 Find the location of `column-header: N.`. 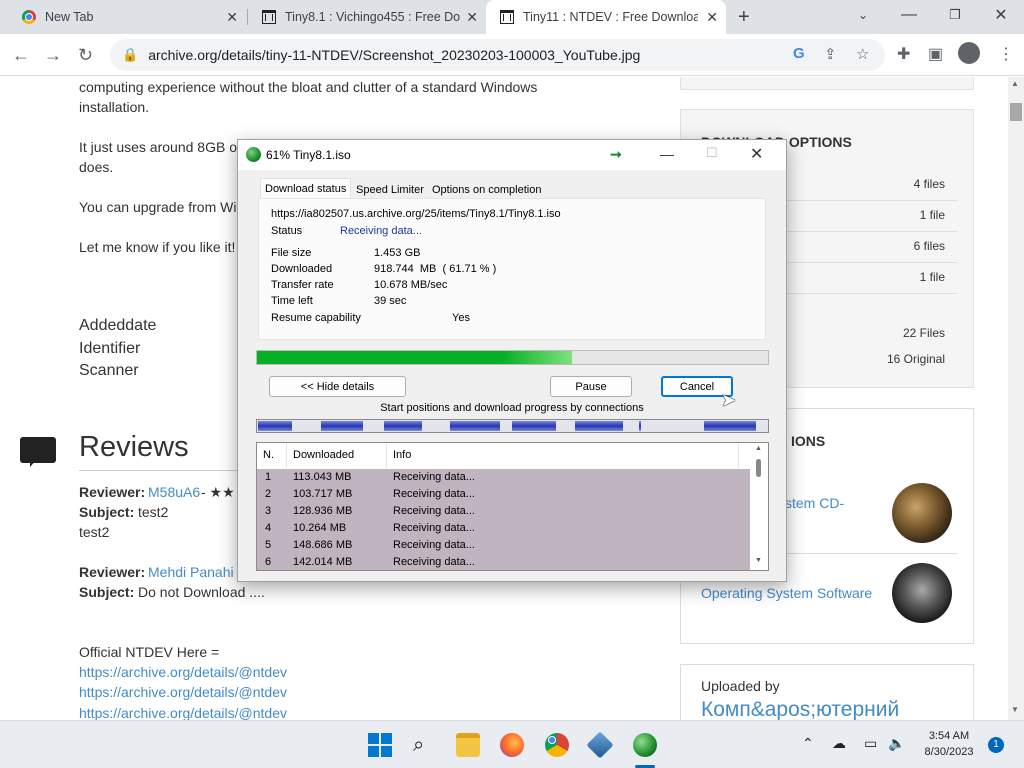

column-header: N. is located at coordinates (272, 455).